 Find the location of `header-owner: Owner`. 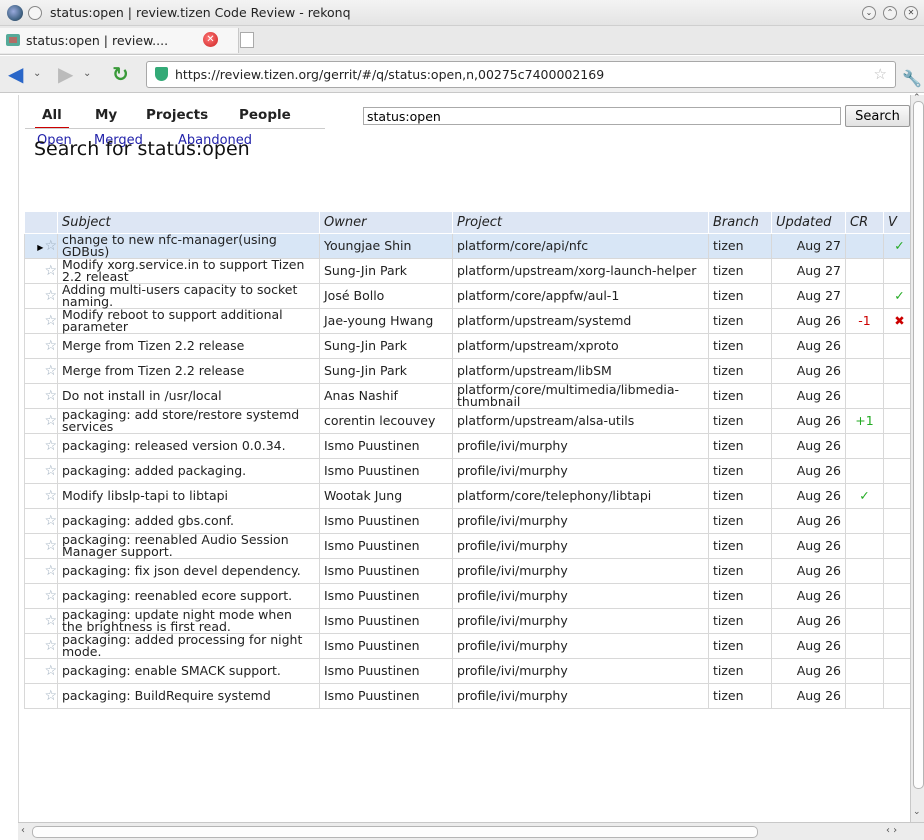

header-owner: Owner is located at coordinates (386, 222).